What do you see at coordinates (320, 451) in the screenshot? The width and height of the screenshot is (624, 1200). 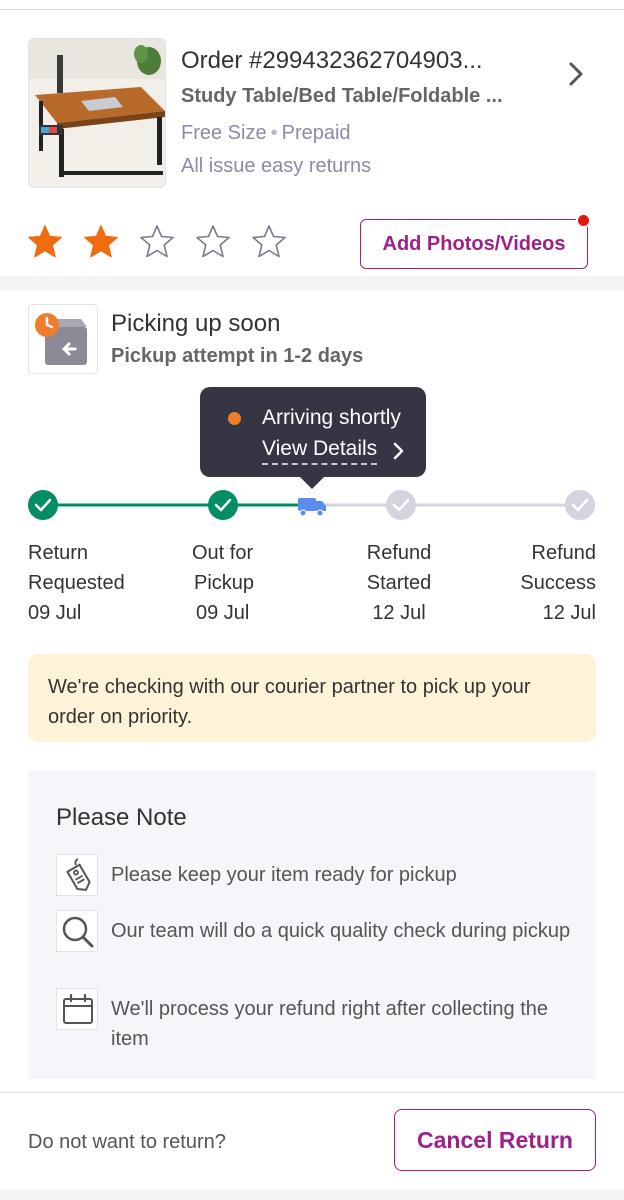 I see `view-details-link: View Details` at bounding box center [320, 451].